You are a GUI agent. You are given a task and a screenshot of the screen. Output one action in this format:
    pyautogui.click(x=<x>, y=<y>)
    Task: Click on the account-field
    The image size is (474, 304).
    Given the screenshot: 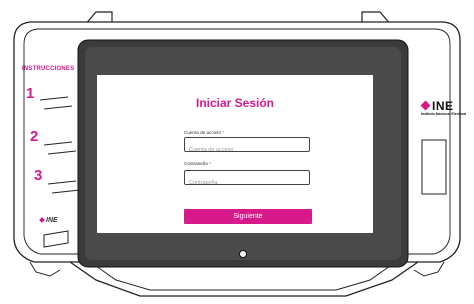 What is the action you would take?
    pyautogui.click(x=247, y=147)
    